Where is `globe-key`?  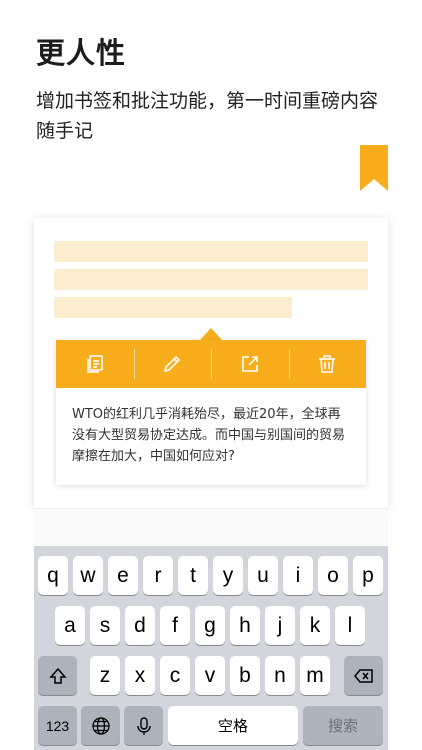
globe-key is located at coordinates (100, 725).